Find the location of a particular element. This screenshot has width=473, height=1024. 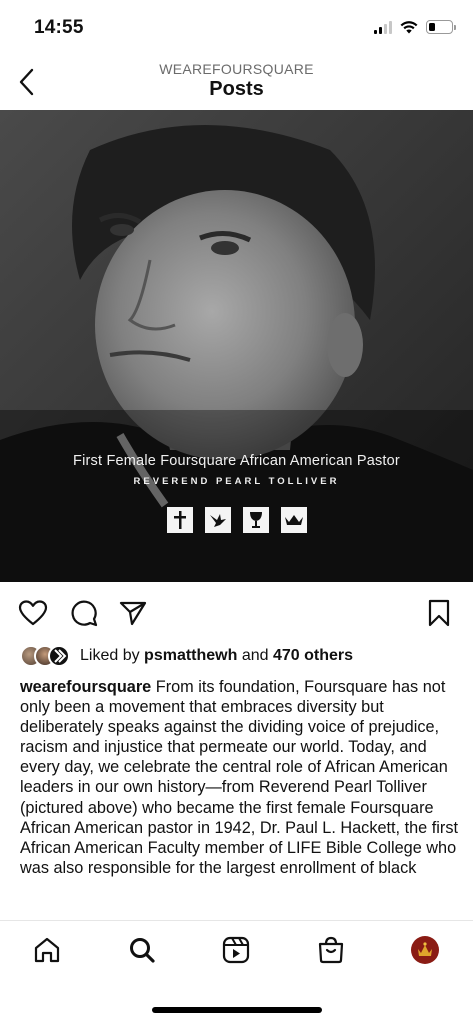

header: WEAREFOURSQUARE Posts is located at coordinates (236, 83).